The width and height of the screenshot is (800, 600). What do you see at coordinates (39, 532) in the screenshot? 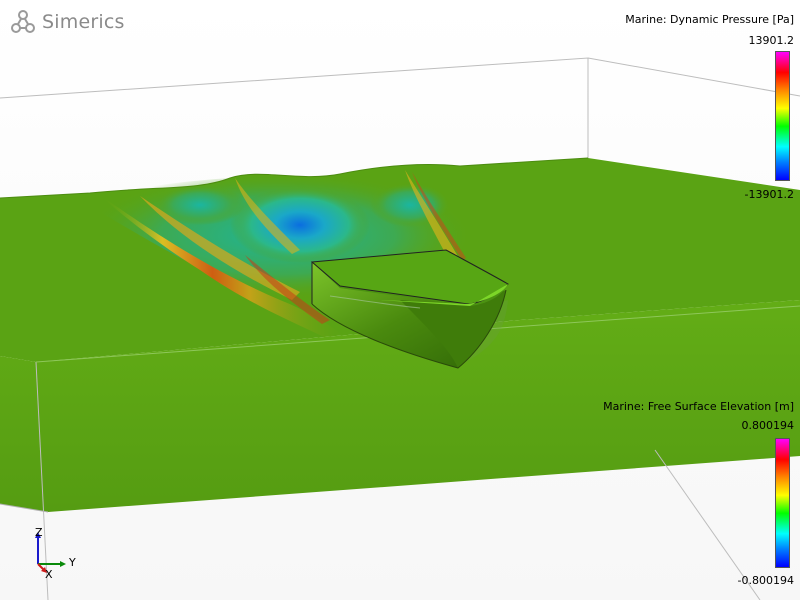
I see `axis-z-label: Z` at bounding box center [39, 532].